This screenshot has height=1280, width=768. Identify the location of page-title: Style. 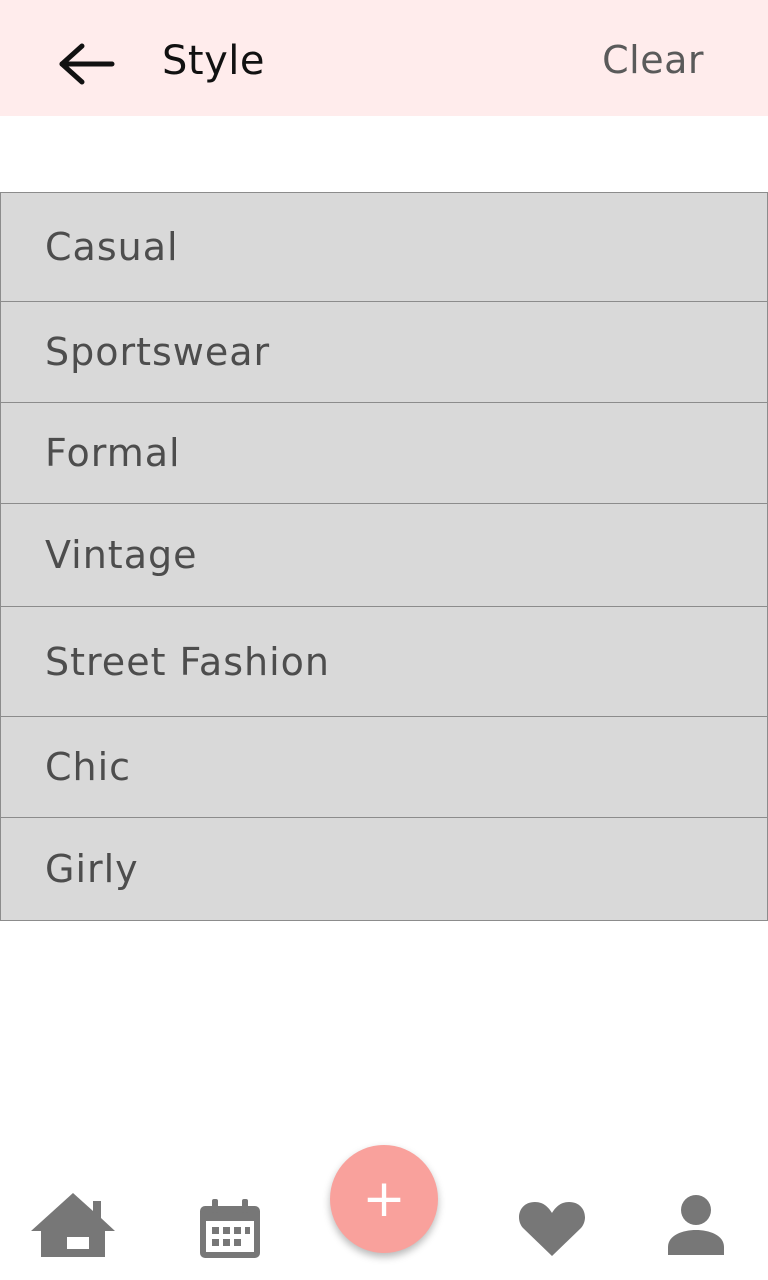
(213, 61).